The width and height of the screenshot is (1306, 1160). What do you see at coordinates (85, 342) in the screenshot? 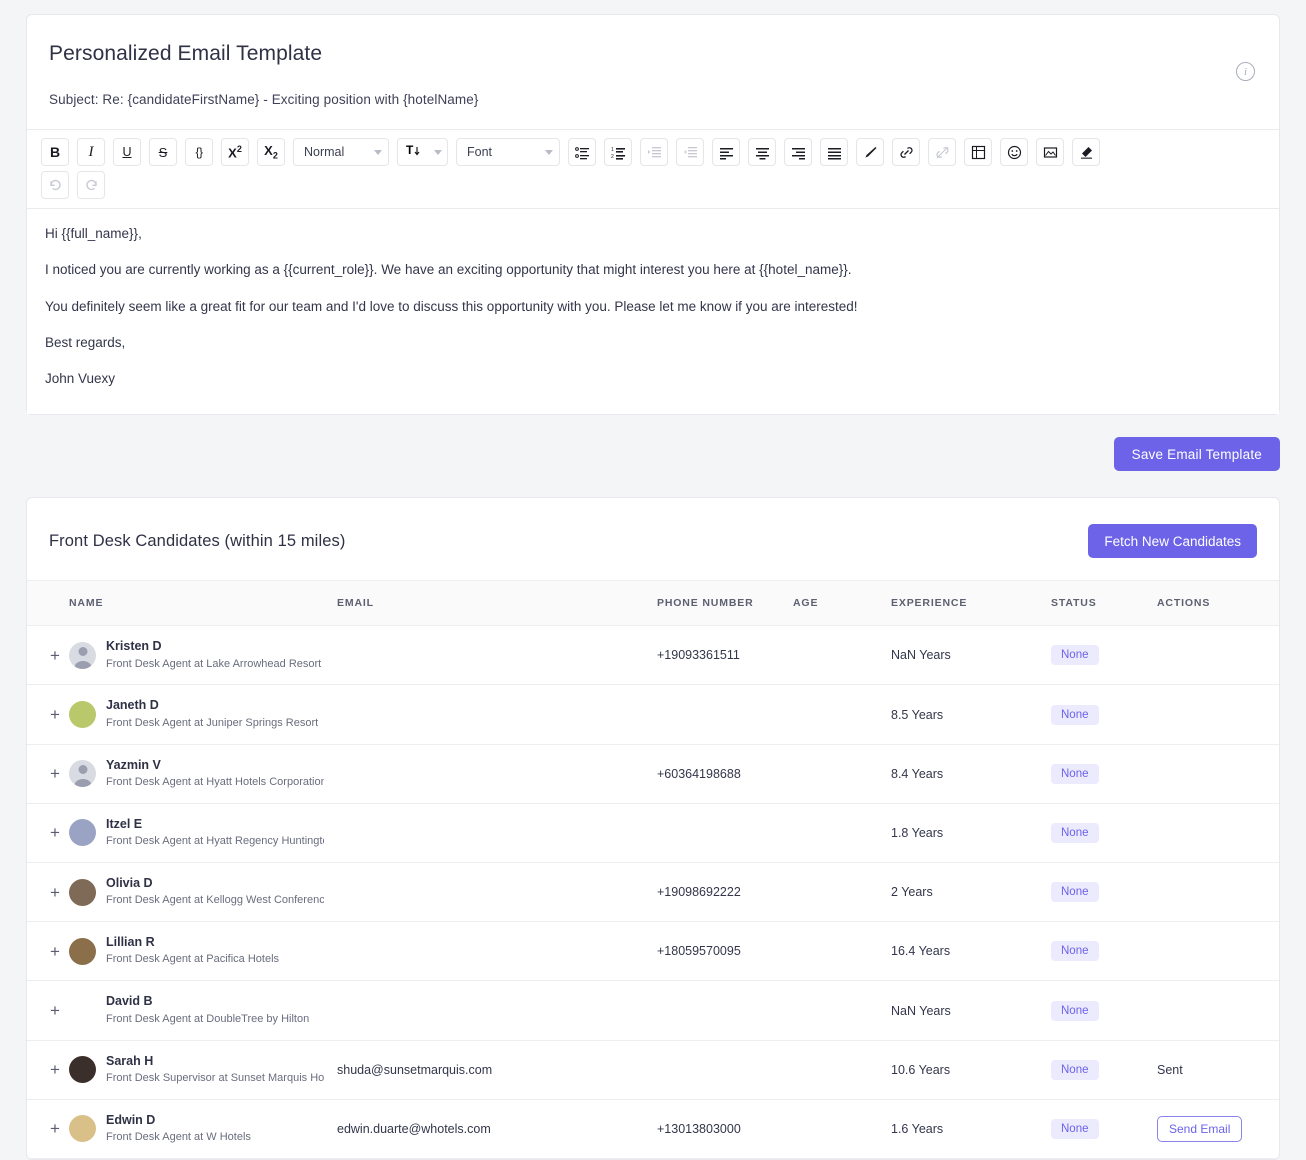
I see `email-body-paragraph: Best regards,` at bounding box center [85, 342].